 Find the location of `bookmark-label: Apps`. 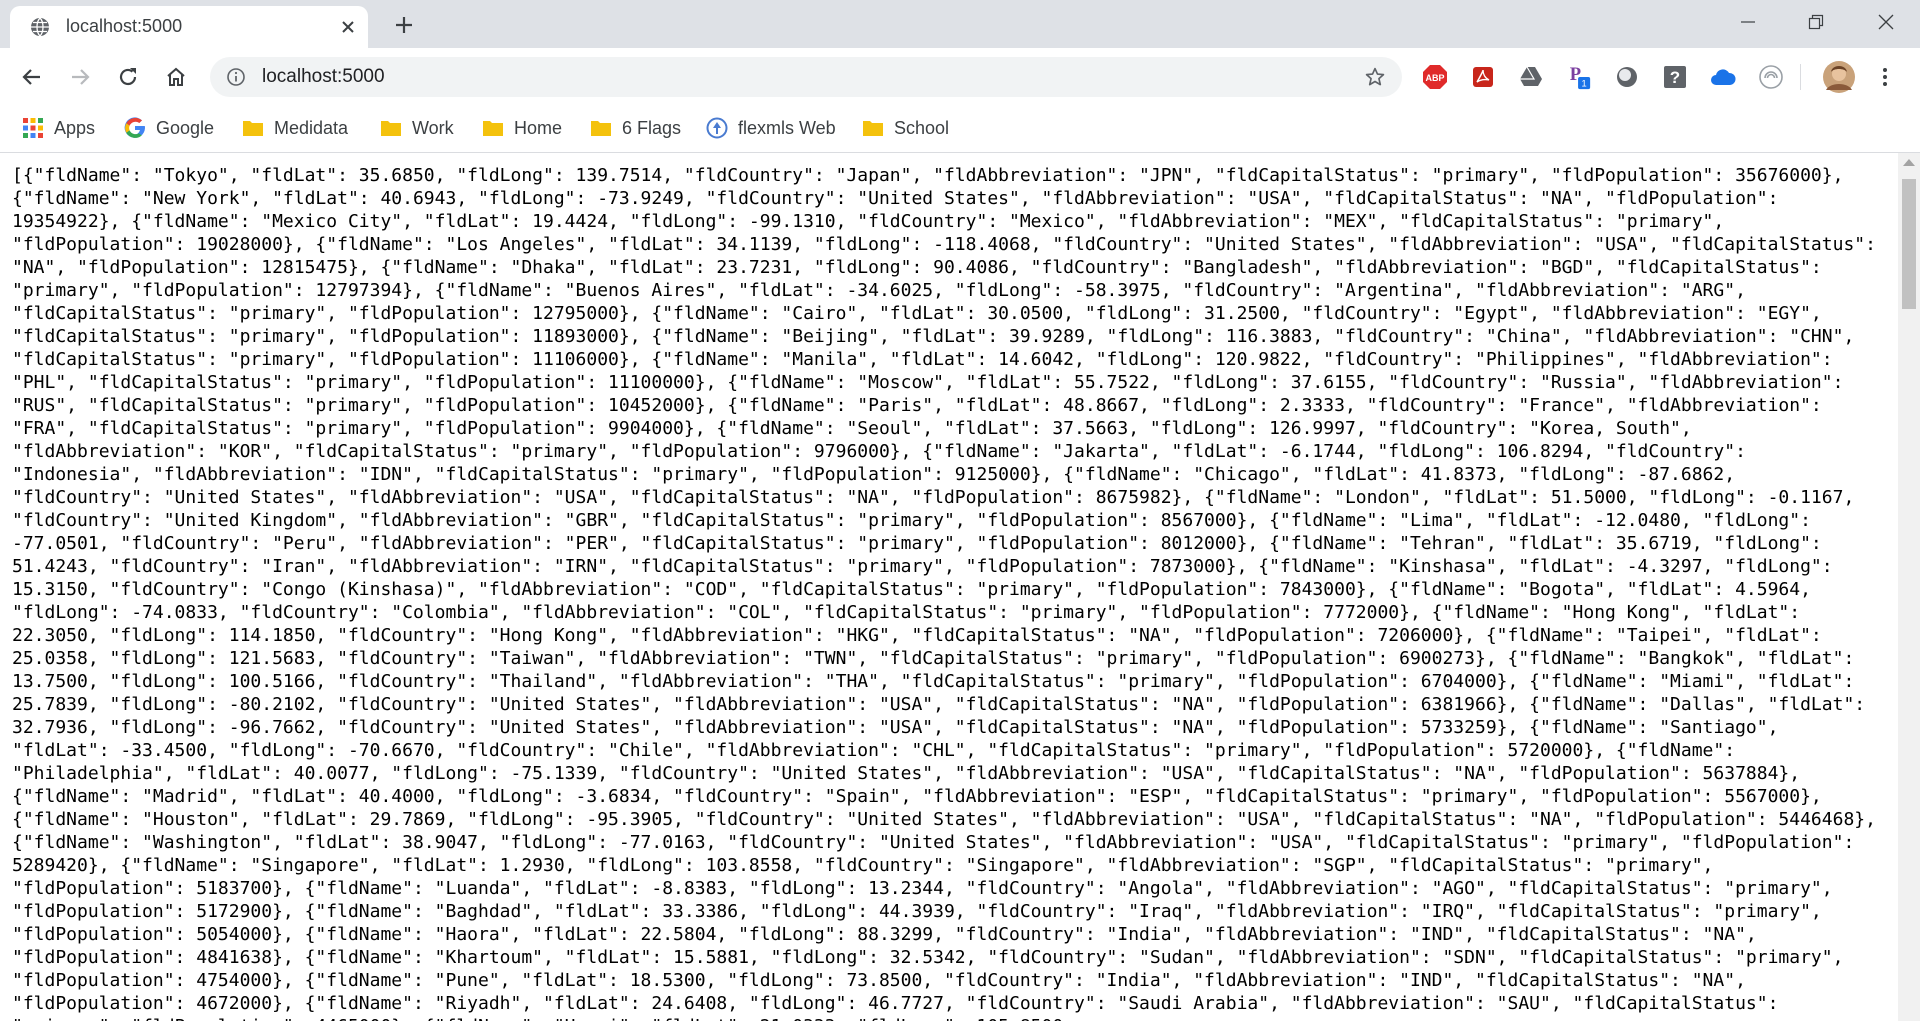

bookmark-label: Apps is located at coordinates (75, 127).